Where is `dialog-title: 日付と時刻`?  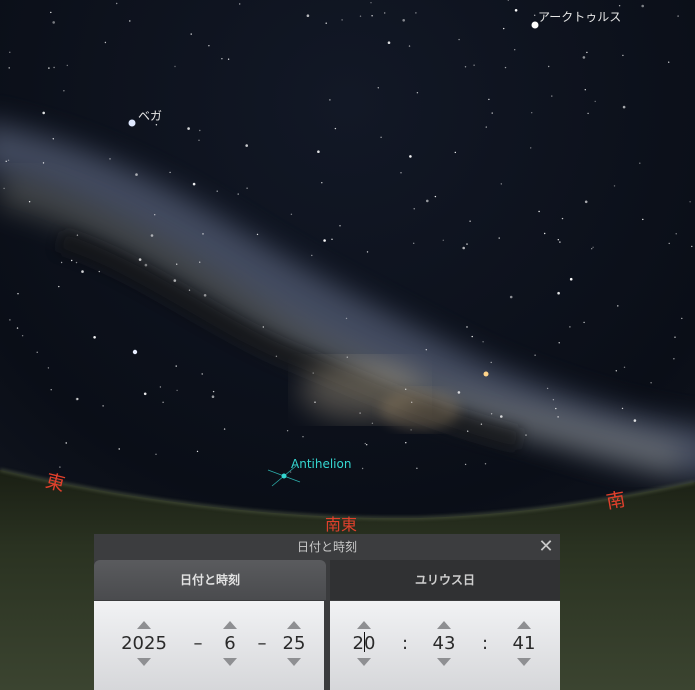
dialog-title: 日付と時刻 is located at coordinates (327, 547).